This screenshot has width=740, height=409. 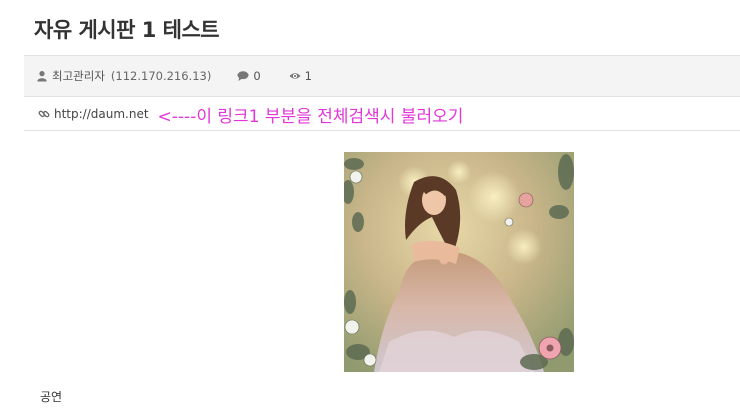 I want to click on author-ip: (112.170.216.13), so click(x=161, y=76).